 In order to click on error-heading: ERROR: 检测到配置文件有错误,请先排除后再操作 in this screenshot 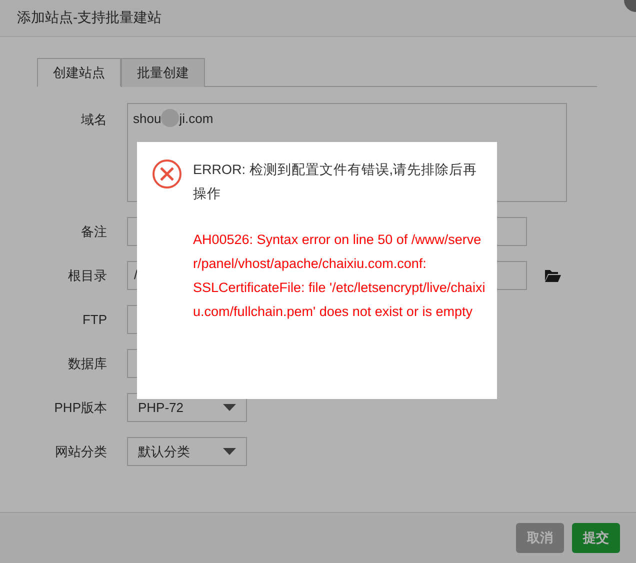, I will do `click(335, 182)`.